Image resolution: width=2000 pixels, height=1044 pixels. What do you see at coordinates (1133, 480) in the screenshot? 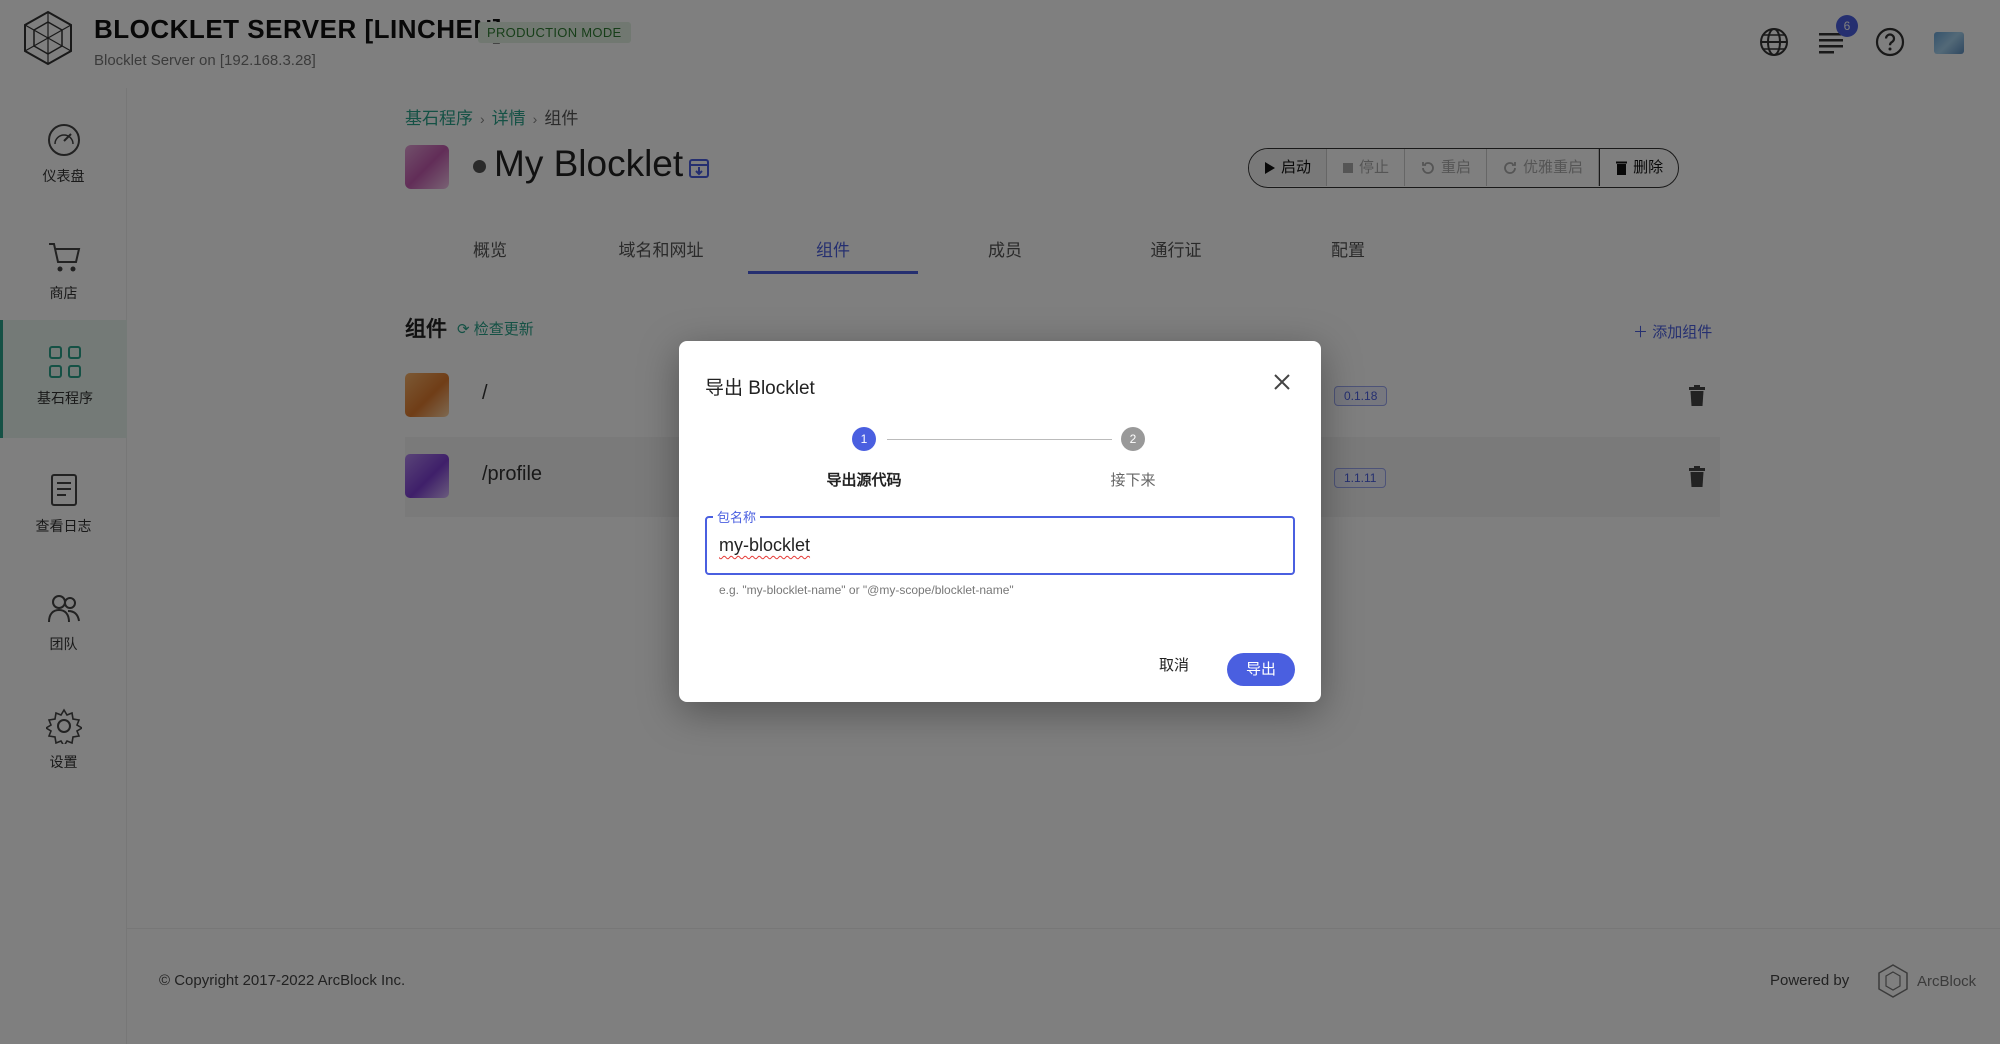
I see `step-2-label: 接下来` at bounding box center [1133, 480].